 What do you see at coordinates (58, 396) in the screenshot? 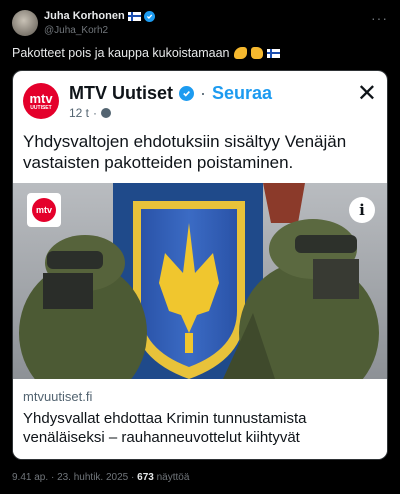
I see `link-domain: mtvuutiset.fi` at bounding box center [58, 396].